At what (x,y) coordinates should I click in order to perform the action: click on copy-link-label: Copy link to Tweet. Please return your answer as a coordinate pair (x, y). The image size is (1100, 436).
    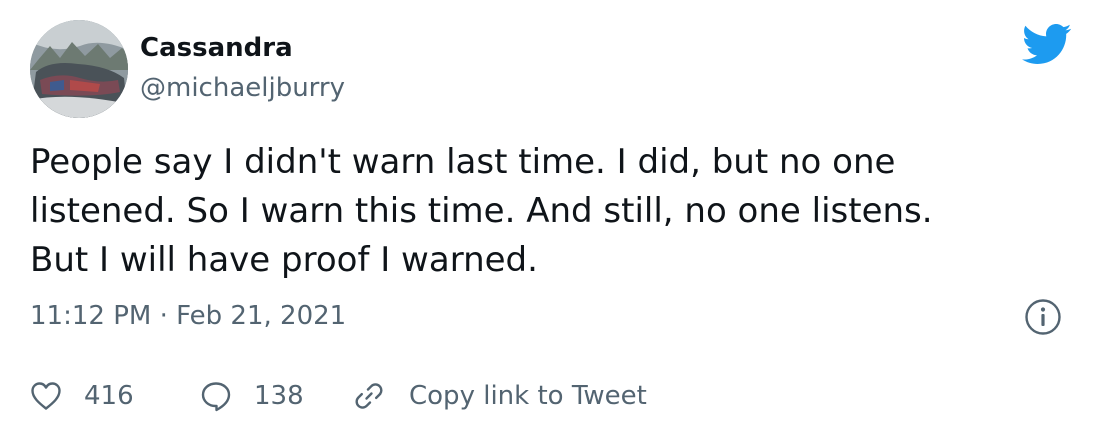
    Looking at the image, I should click on (528, 396).